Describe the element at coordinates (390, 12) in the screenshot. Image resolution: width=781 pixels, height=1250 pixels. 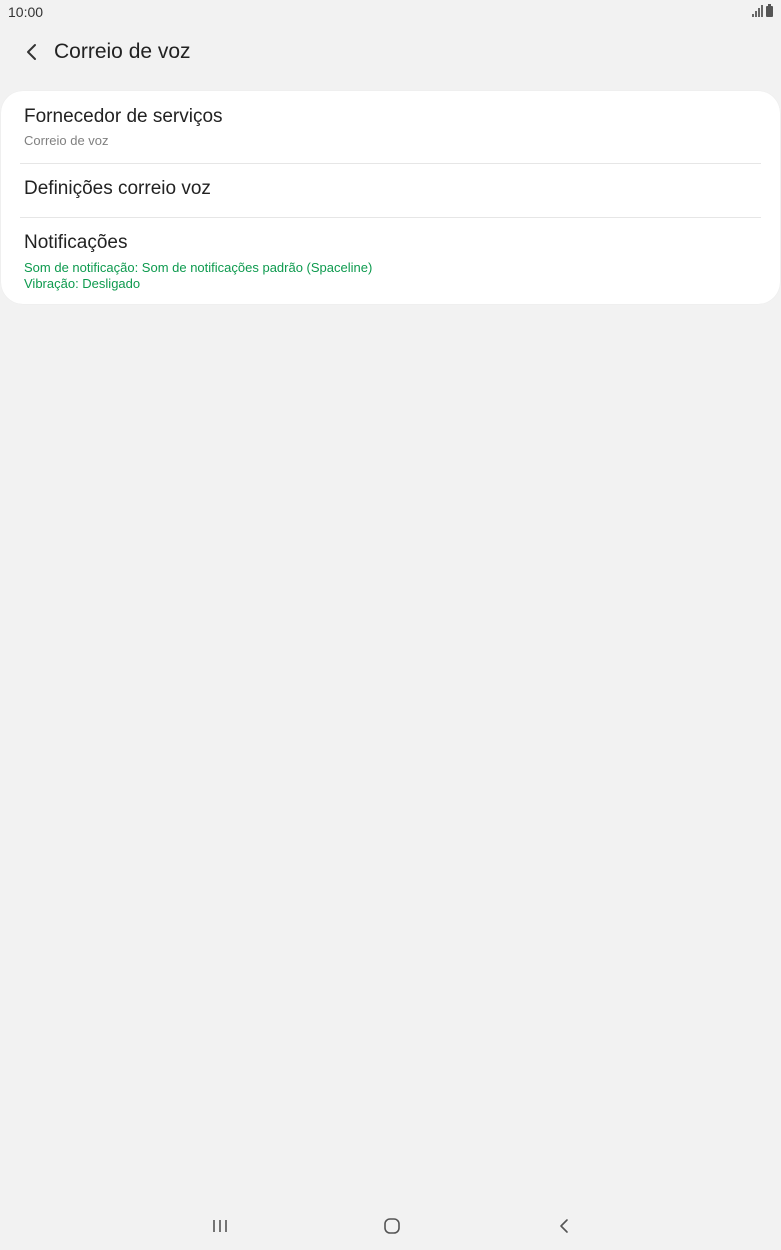
I see `status-bar: 10:00` at that location.